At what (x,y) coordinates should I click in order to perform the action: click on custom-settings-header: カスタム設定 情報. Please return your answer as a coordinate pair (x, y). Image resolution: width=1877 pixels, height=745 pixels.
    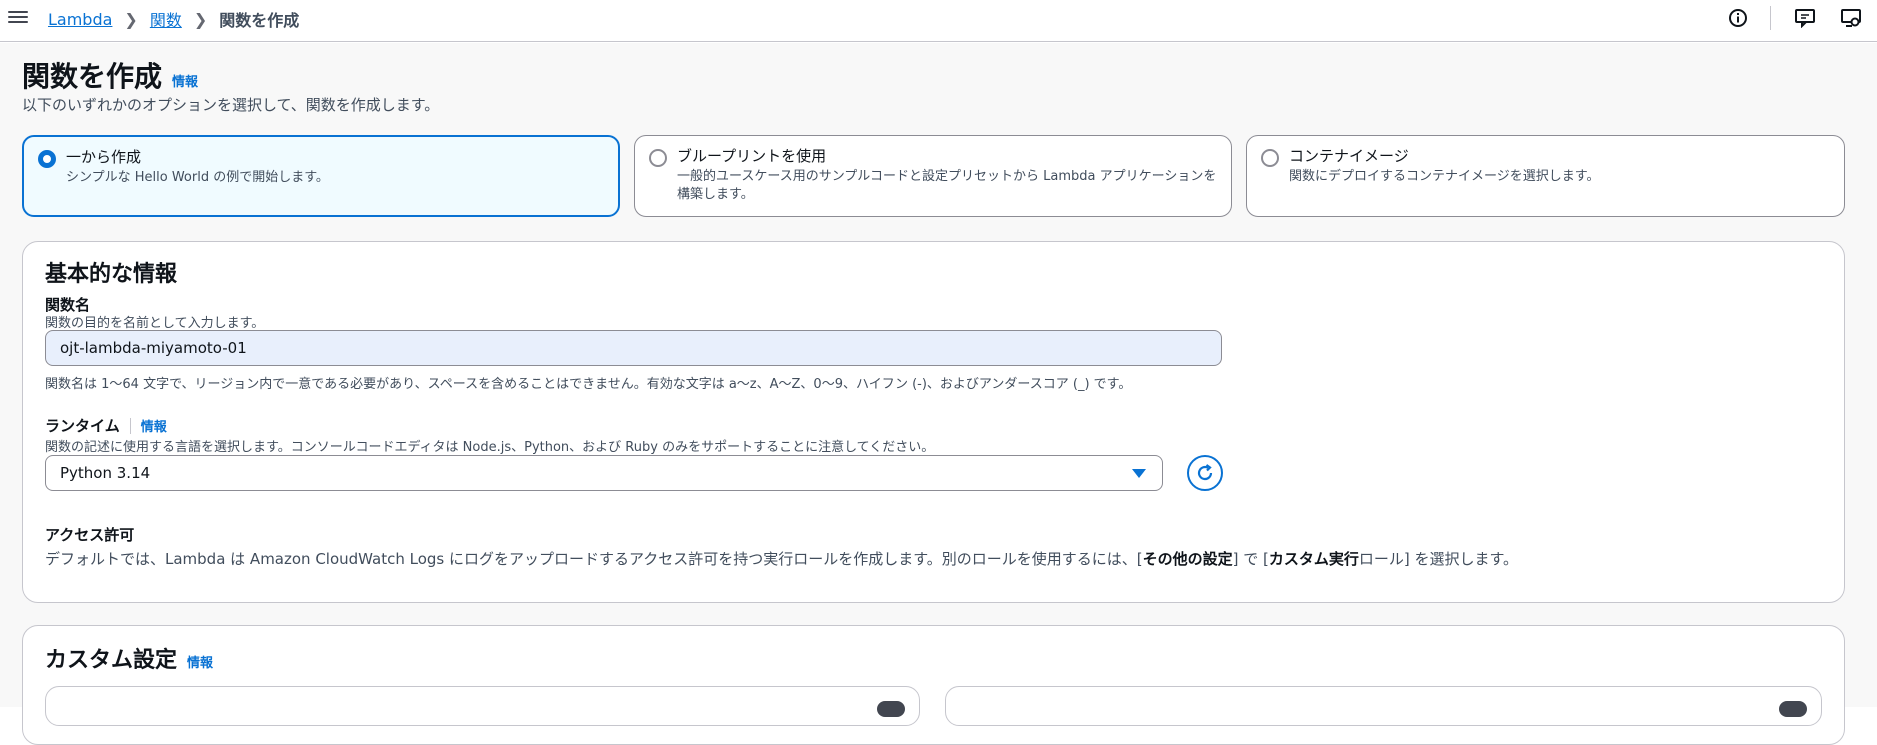
    Looking at the image, I should click on (129, 658).